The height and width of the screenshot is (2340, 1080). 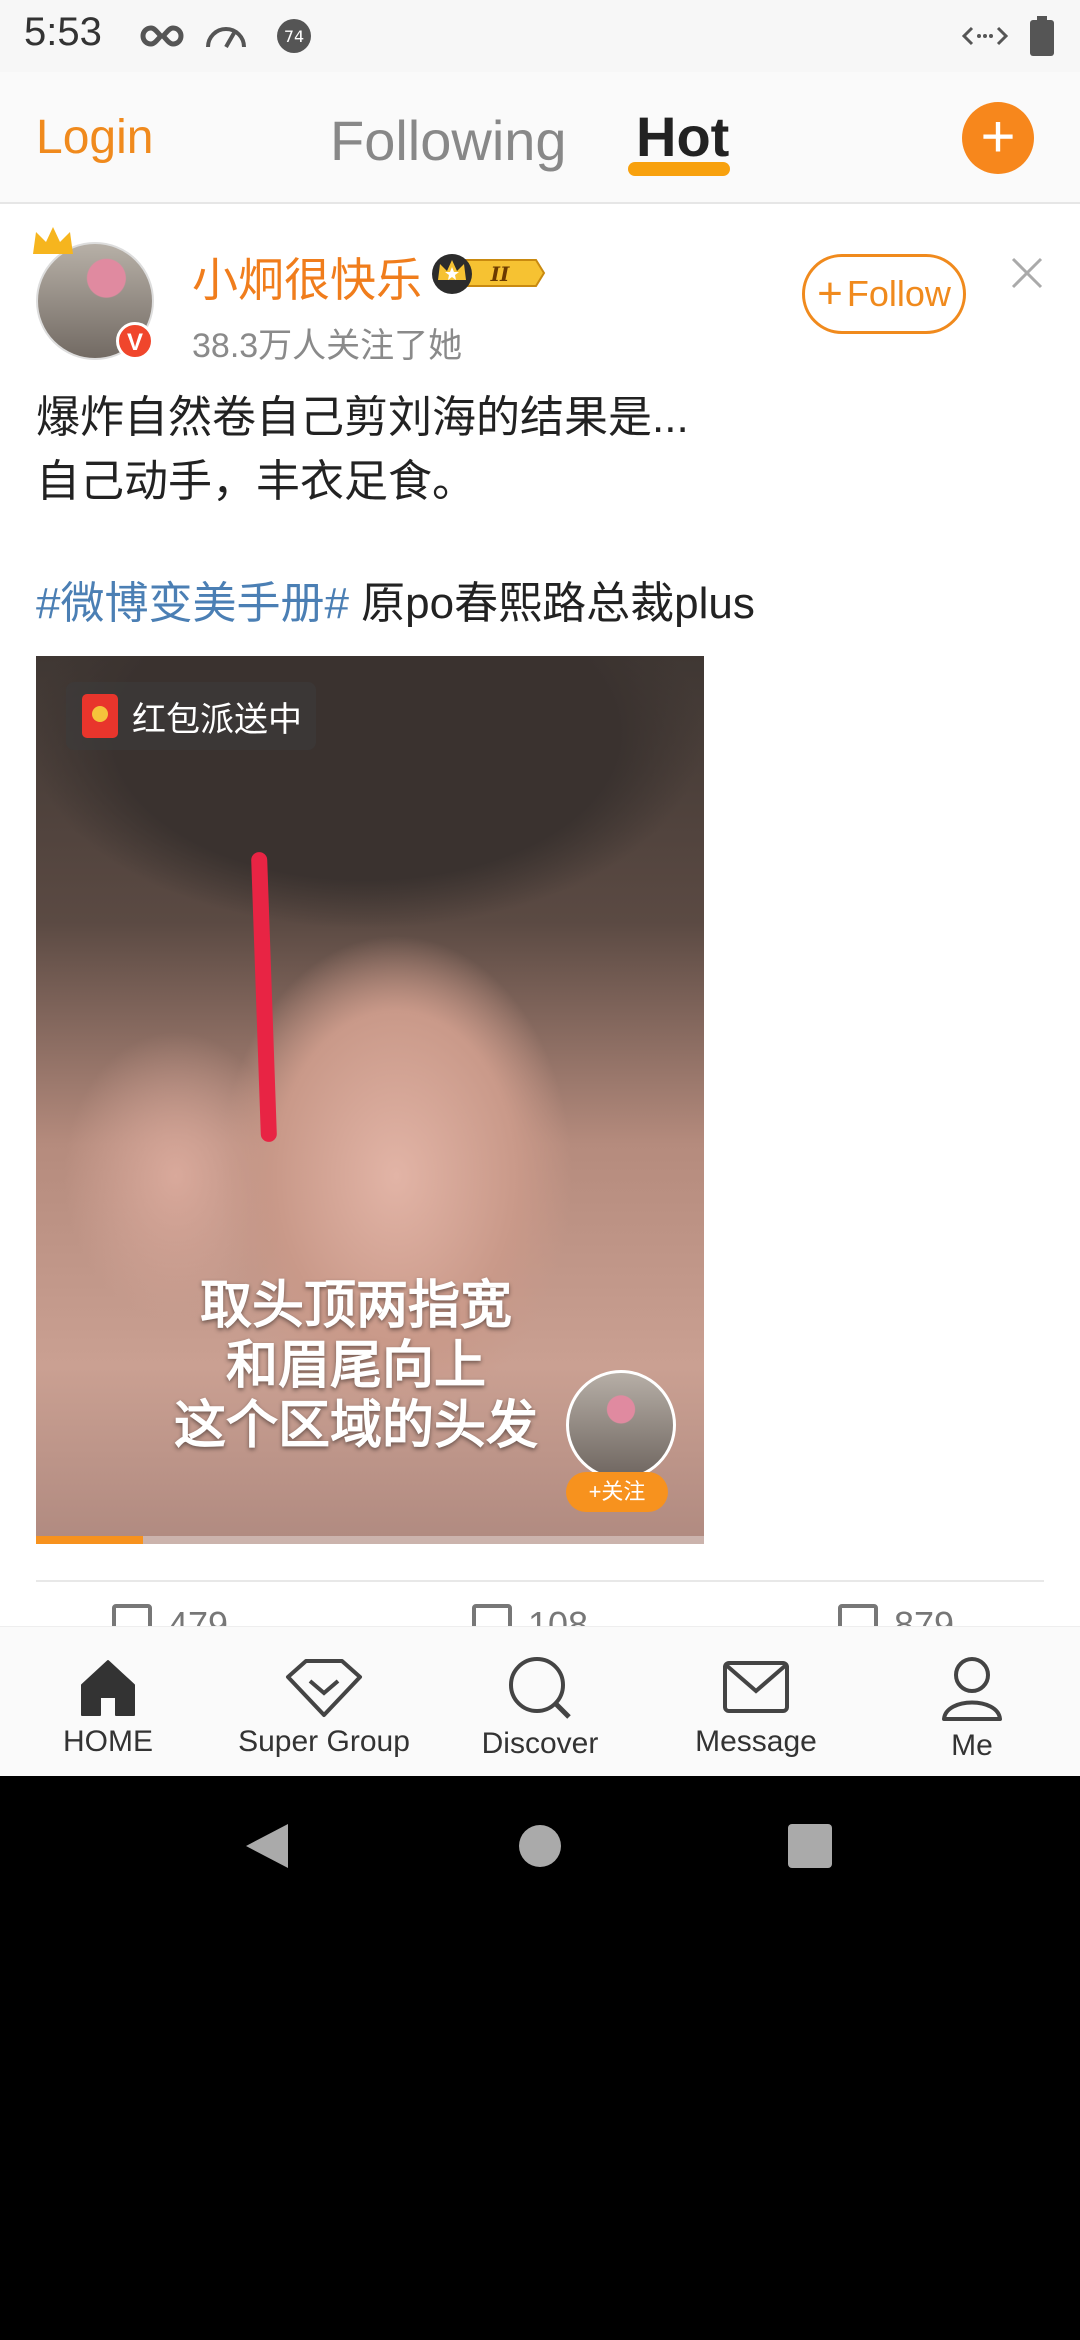 I want to click on tab-following: Following, so click(x=448, y=140).